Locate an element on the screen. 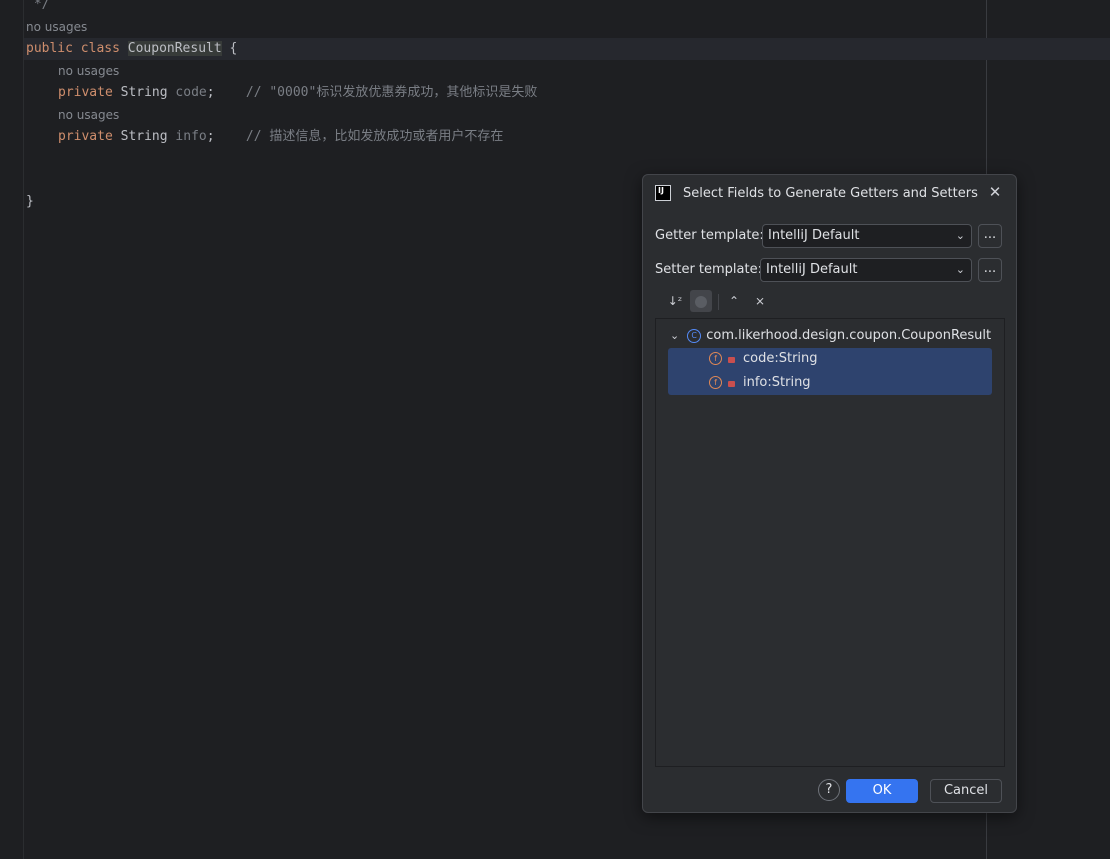 The image size is (1110, 859). comment-text: 标识发放优惠券成功，其他标识是失败 is located at coordinates (427, 92).